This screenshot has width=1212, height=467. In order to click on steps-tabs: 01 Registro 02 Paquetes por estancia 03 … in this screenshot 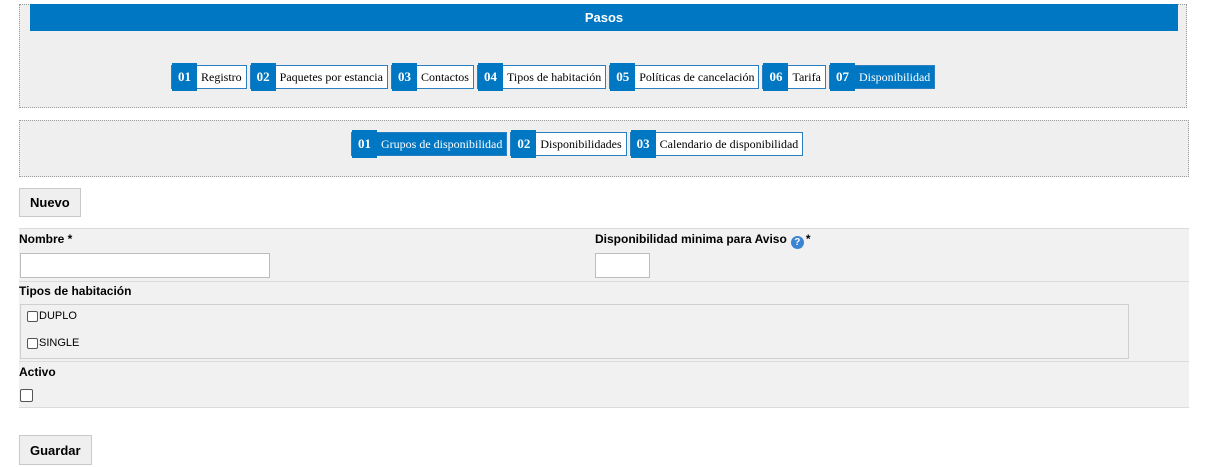, I will do `click(553, 77)`.